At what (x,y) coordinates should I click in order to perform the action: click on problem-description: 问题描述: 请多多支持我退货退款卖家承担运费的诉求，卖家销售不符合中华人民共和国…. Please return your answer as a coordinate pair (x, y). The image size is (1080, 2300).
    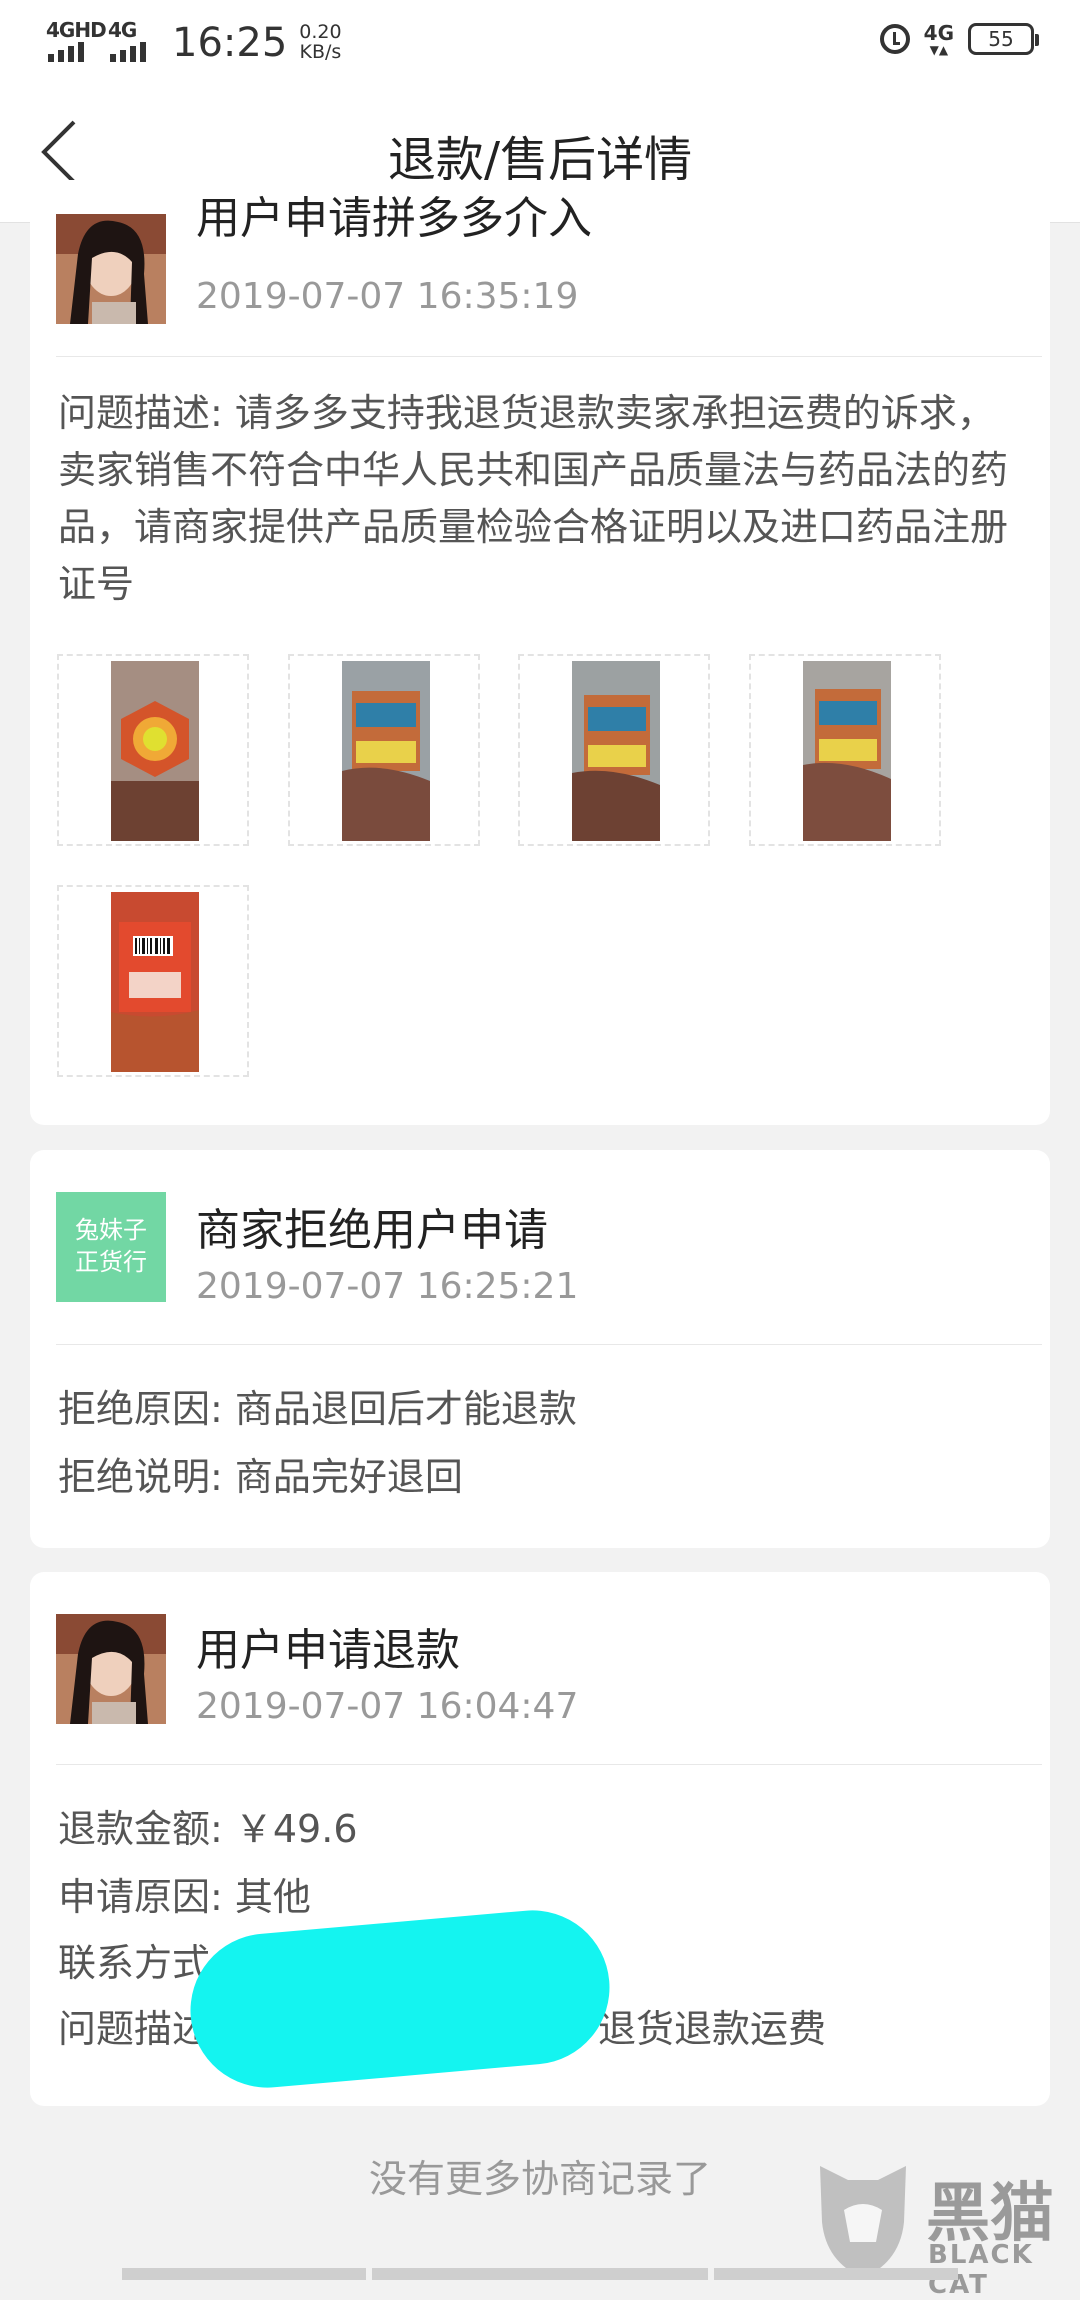
    Looking at the image, I should click on (533, 498).